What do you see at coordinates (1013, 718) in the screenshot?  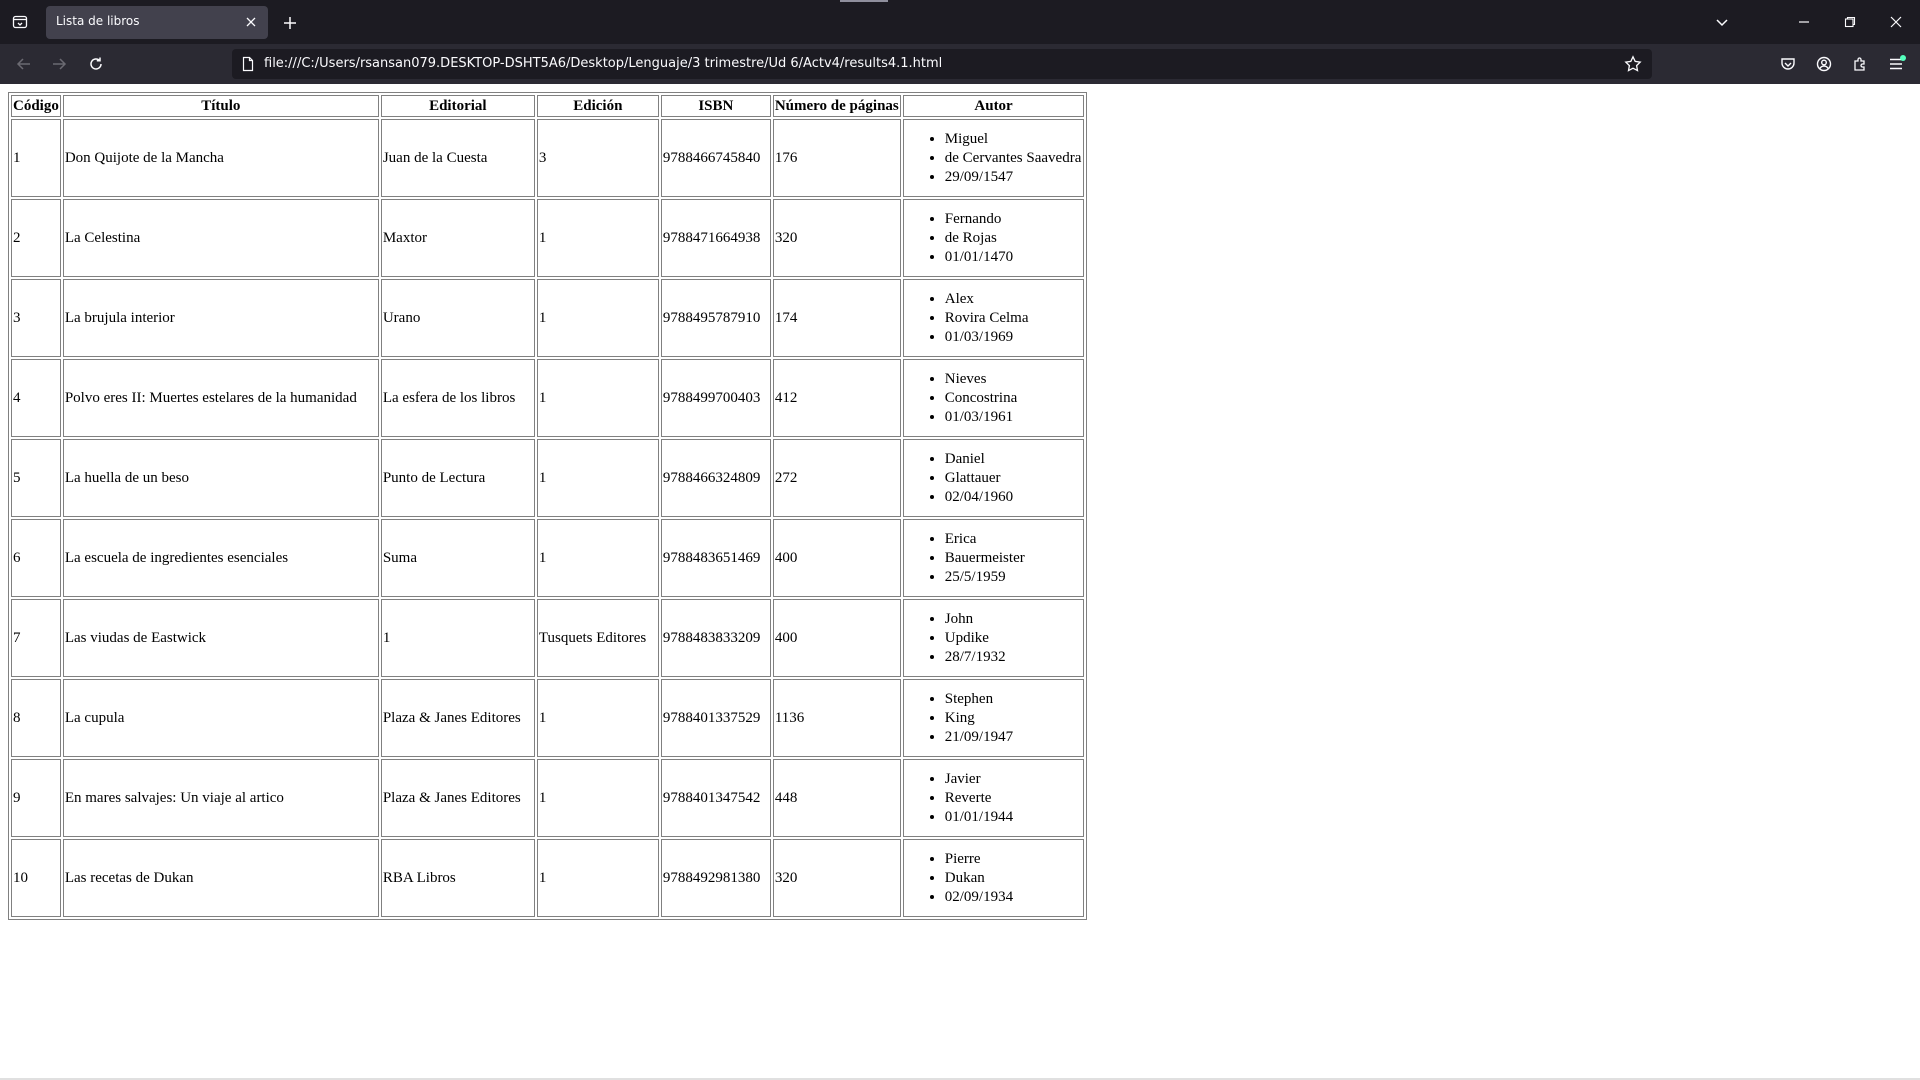 I see `author-list-item: King` at bounding box center [1013, 718].